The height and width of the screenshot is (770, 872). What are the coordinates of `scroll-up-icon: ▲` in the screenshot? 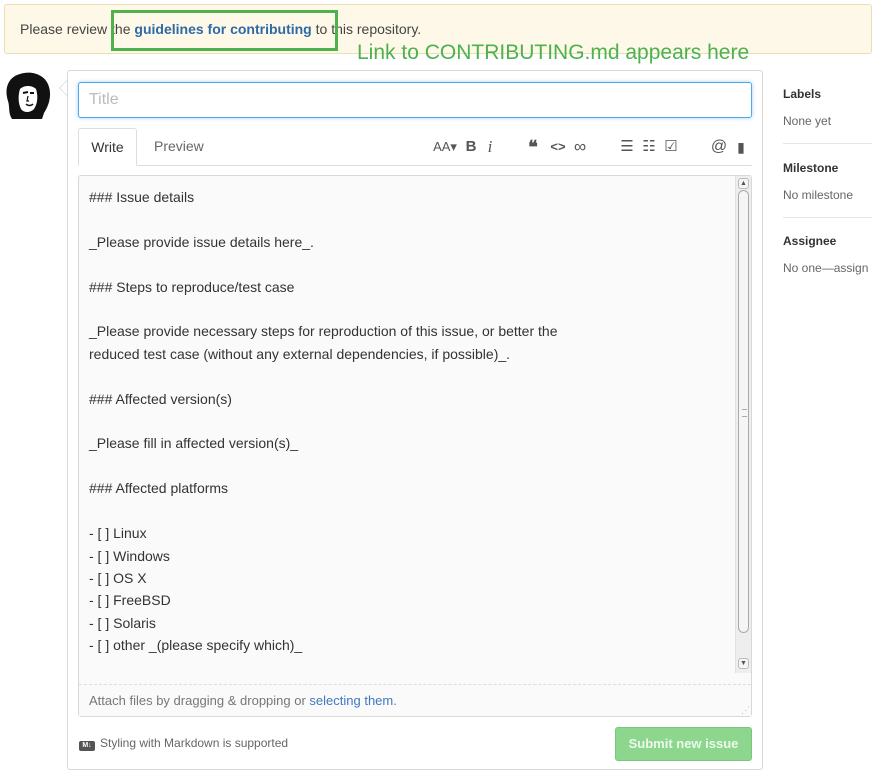 It's located at (743, 183).